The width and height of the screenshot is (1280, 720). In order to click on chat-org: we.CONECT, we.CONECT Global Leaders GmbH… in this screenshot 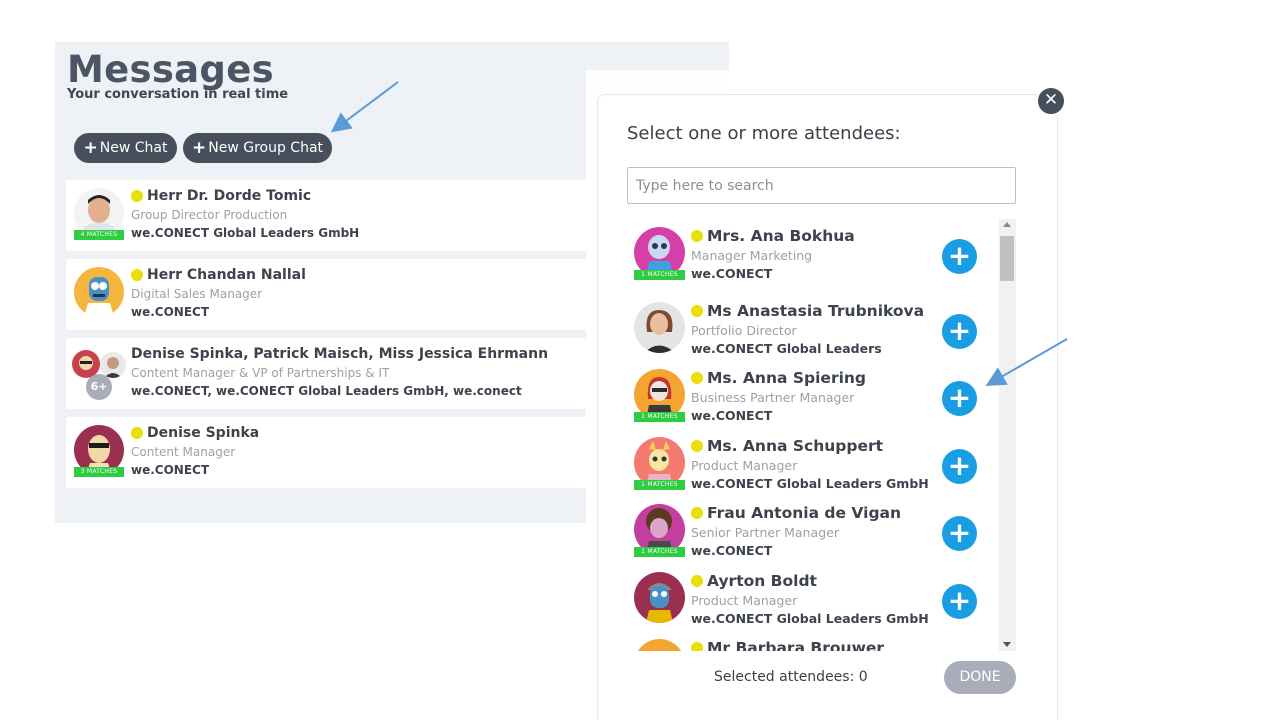, I will do `click(326, 391)`.